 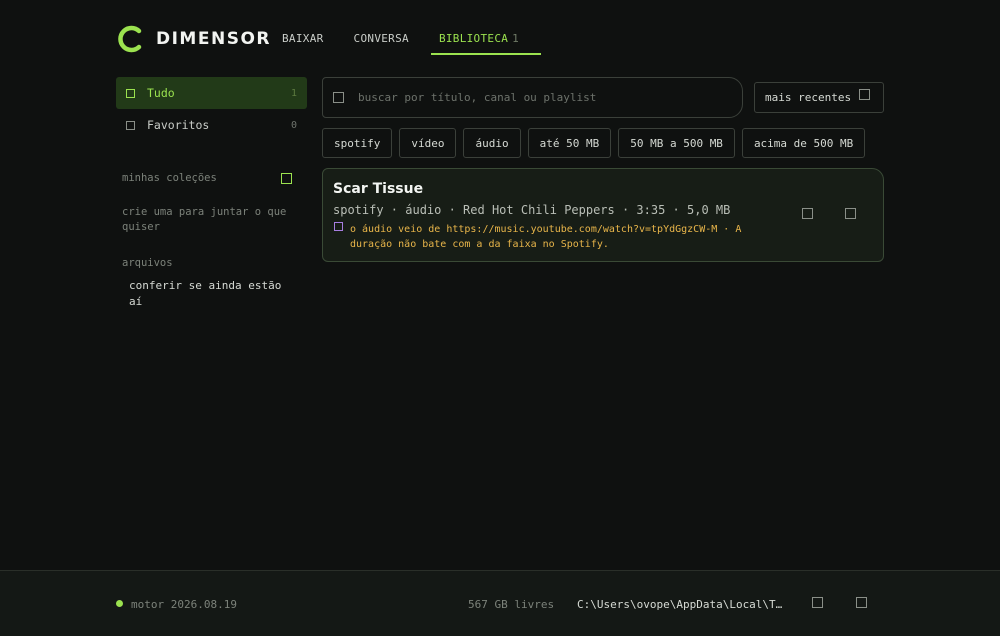 What do you see at coordinates (338, 97) in the screenshot?
I see `search-icon` at bounding box center [338, 97].